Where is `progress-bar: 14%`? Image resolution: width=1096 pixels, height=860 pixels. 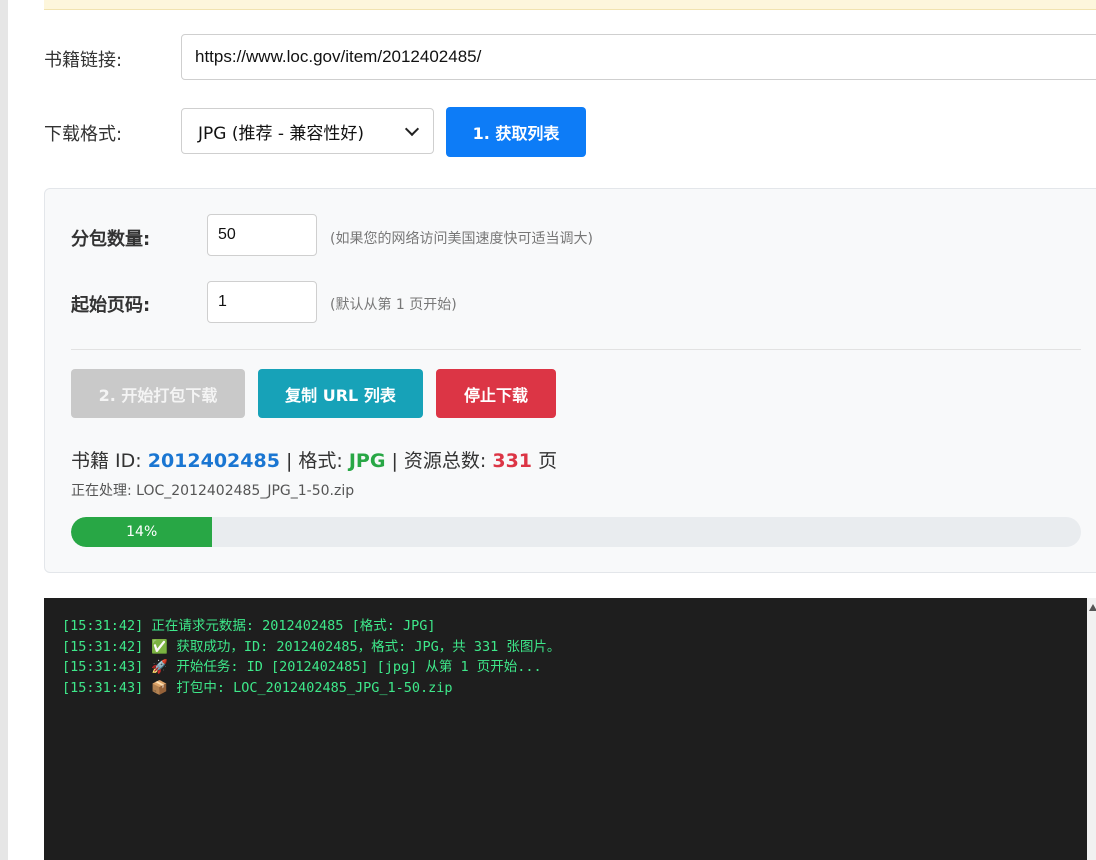
progress-bar: 14% is located at coordinates (576, 532).